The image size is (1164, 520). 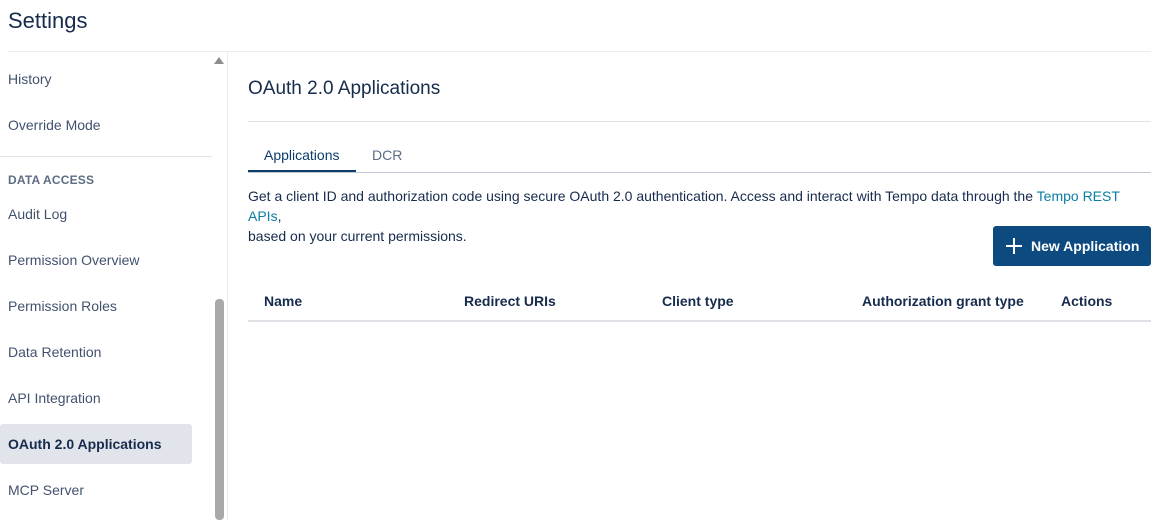 What do you see at coordinates (51, 180) in the screenshot?
I see `section-label-data-access: DATA ACCESS` at bounding box center [51, 180].